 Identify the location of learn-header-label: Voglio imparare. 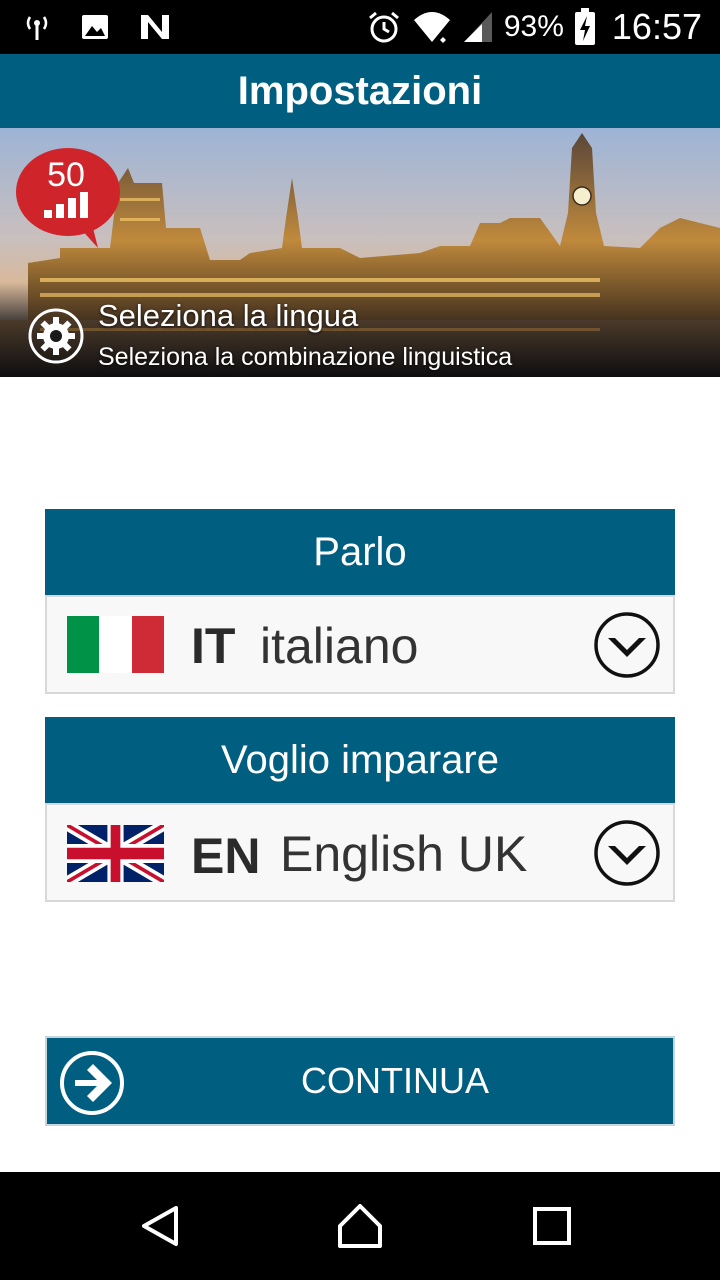
(360, 759).